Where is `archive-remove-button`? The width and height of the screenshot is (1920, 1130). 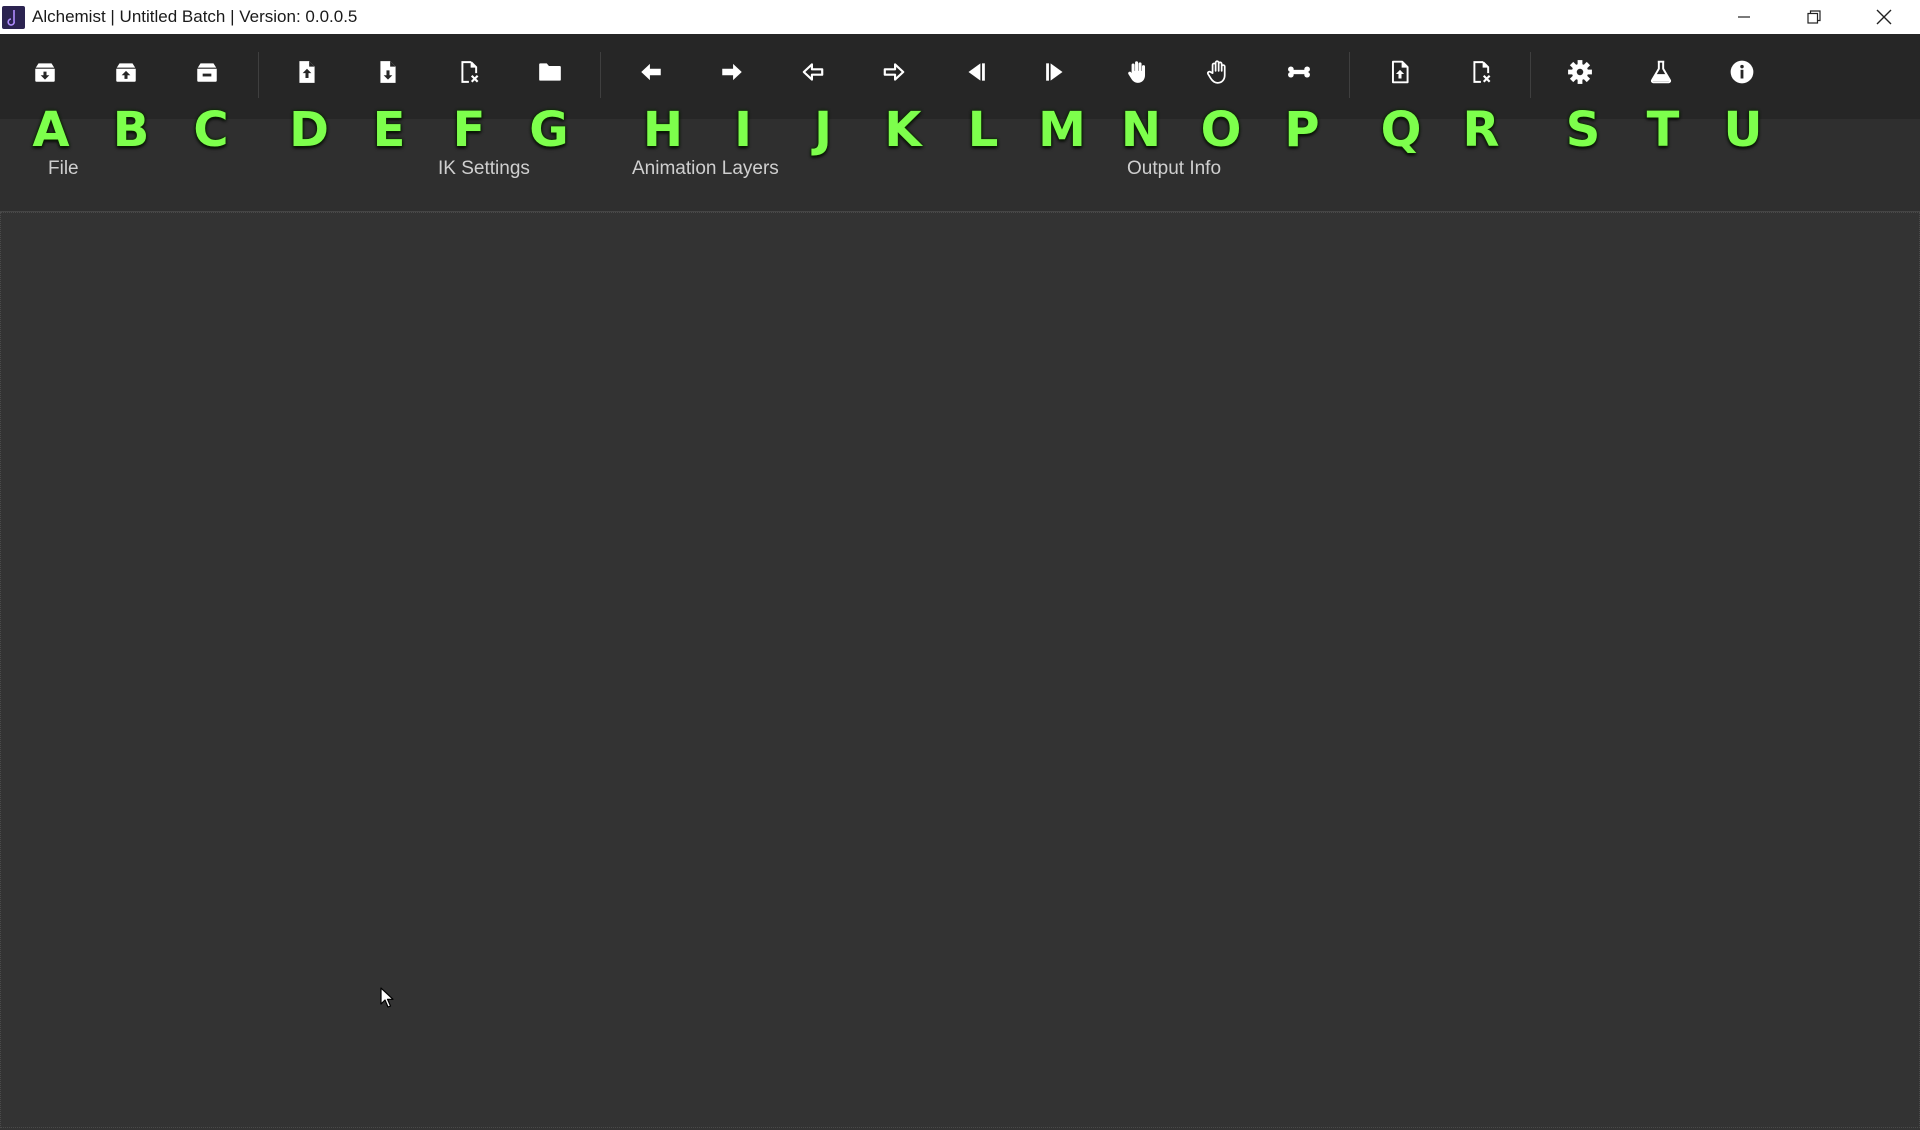 archive-remove-button is located at coordinates (207, 72).